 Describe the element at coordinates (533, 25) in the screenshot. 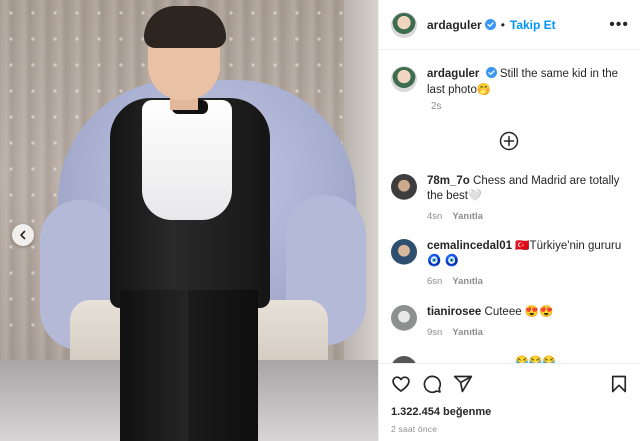

I see `follow-button: Takip Et` at that location.